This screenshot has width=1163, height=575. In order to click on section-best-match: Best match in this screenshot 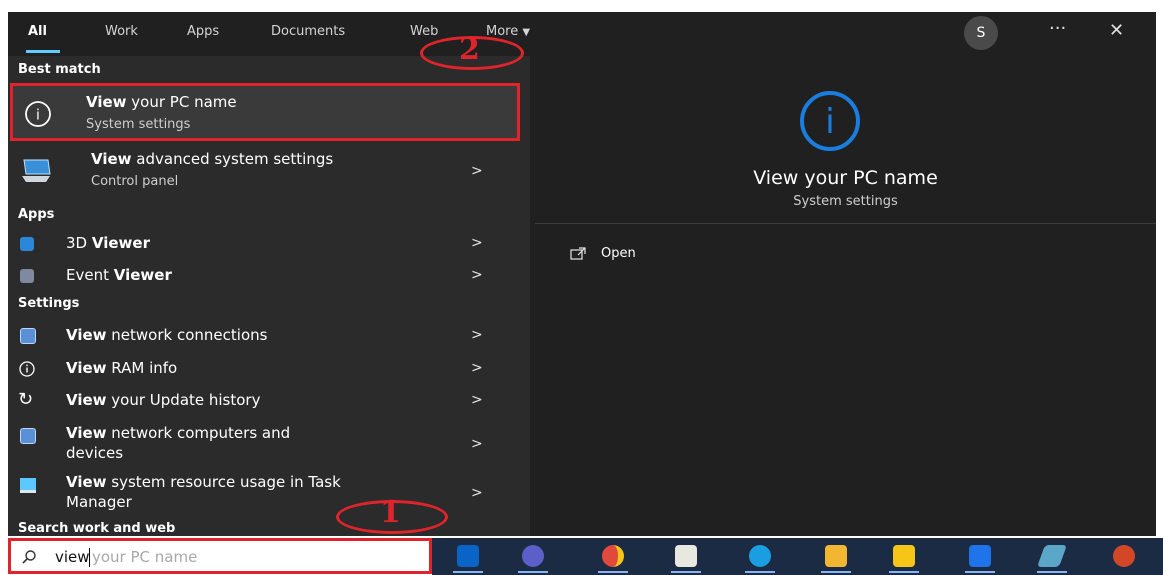, I will do `click(59, 69)`.